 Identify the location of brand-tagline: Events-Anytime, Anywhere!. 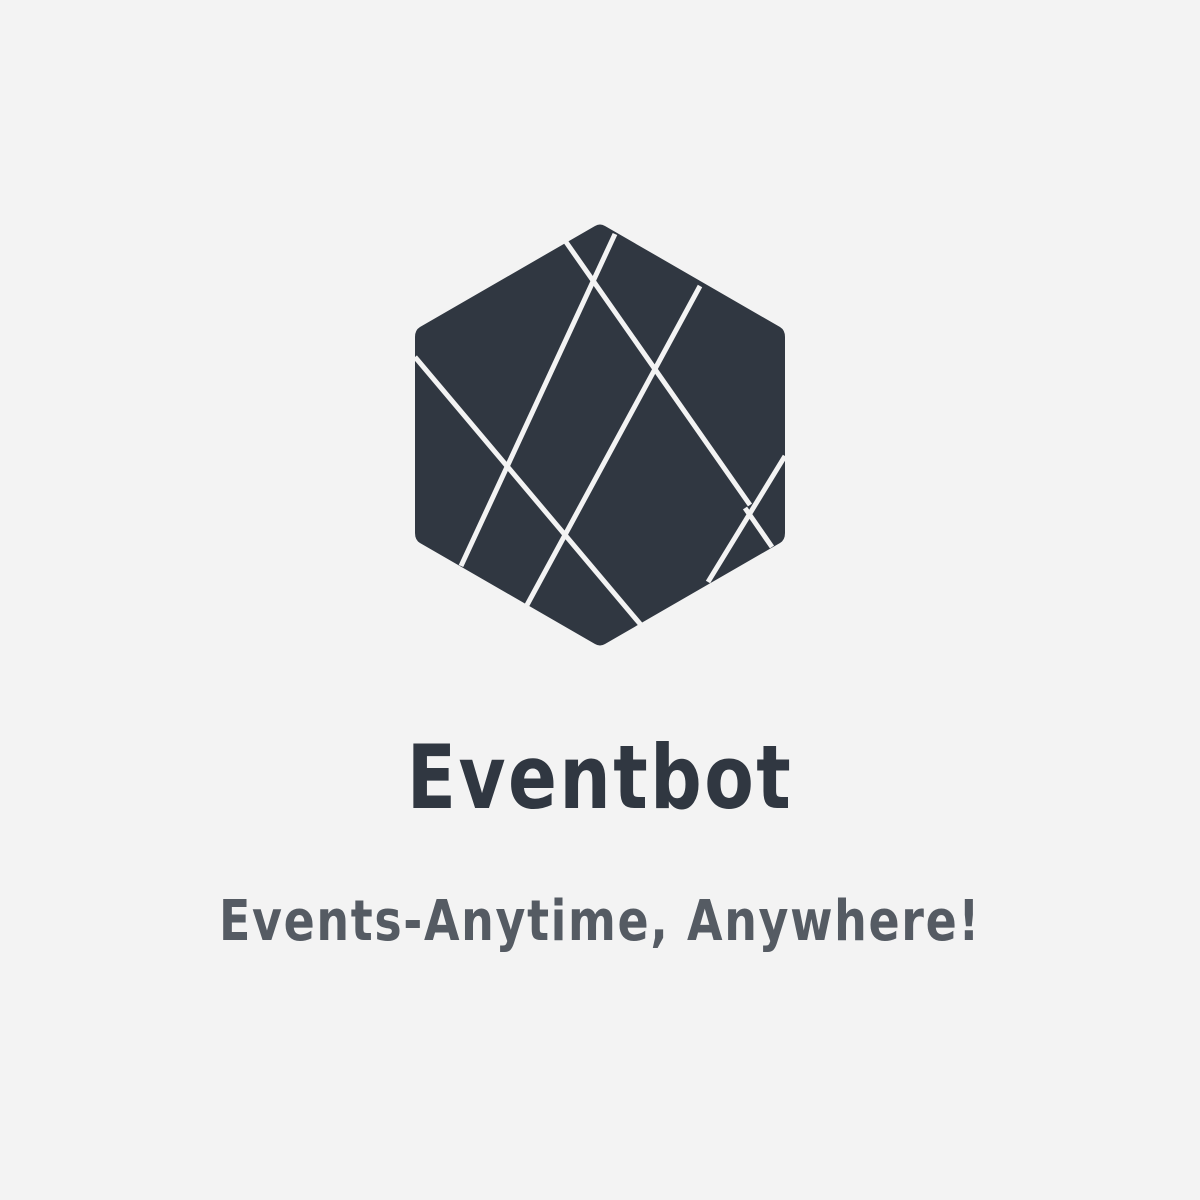
(600, 921).